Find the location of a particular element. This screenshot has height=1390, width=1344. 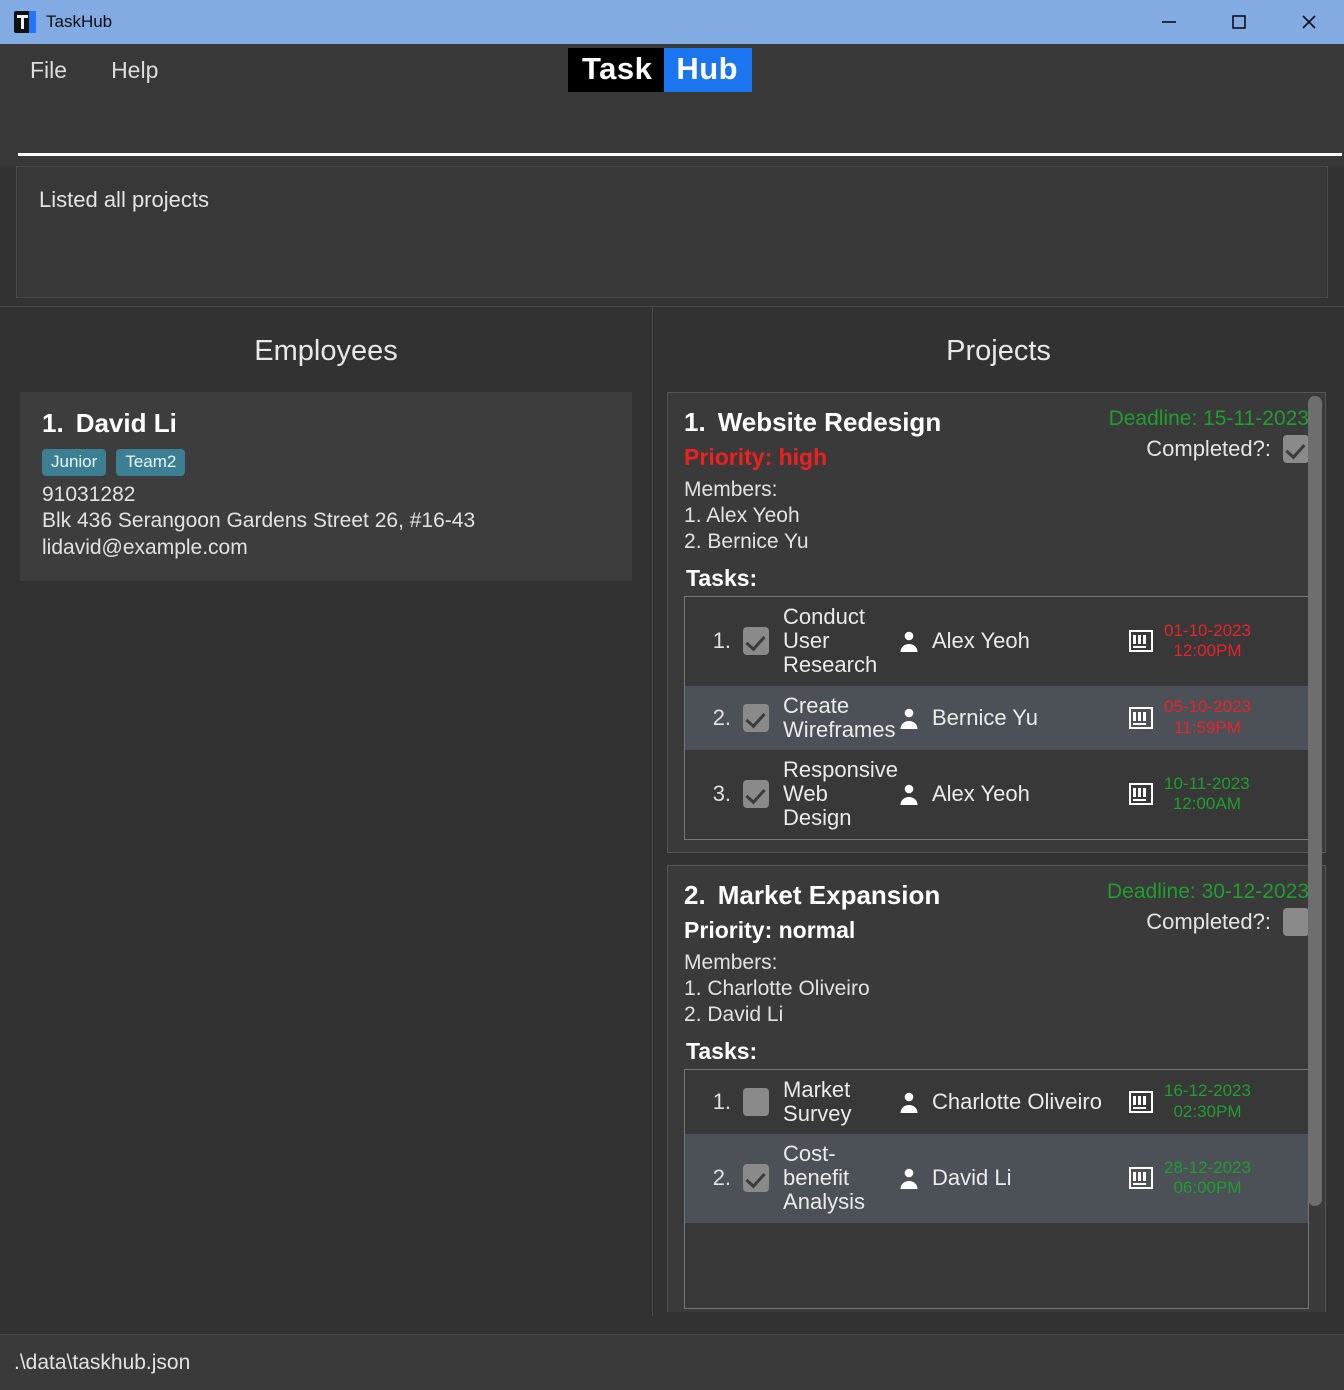

task-deadline-text: 01-10-2023 12:00PM is located at coordinates (1207, 641).